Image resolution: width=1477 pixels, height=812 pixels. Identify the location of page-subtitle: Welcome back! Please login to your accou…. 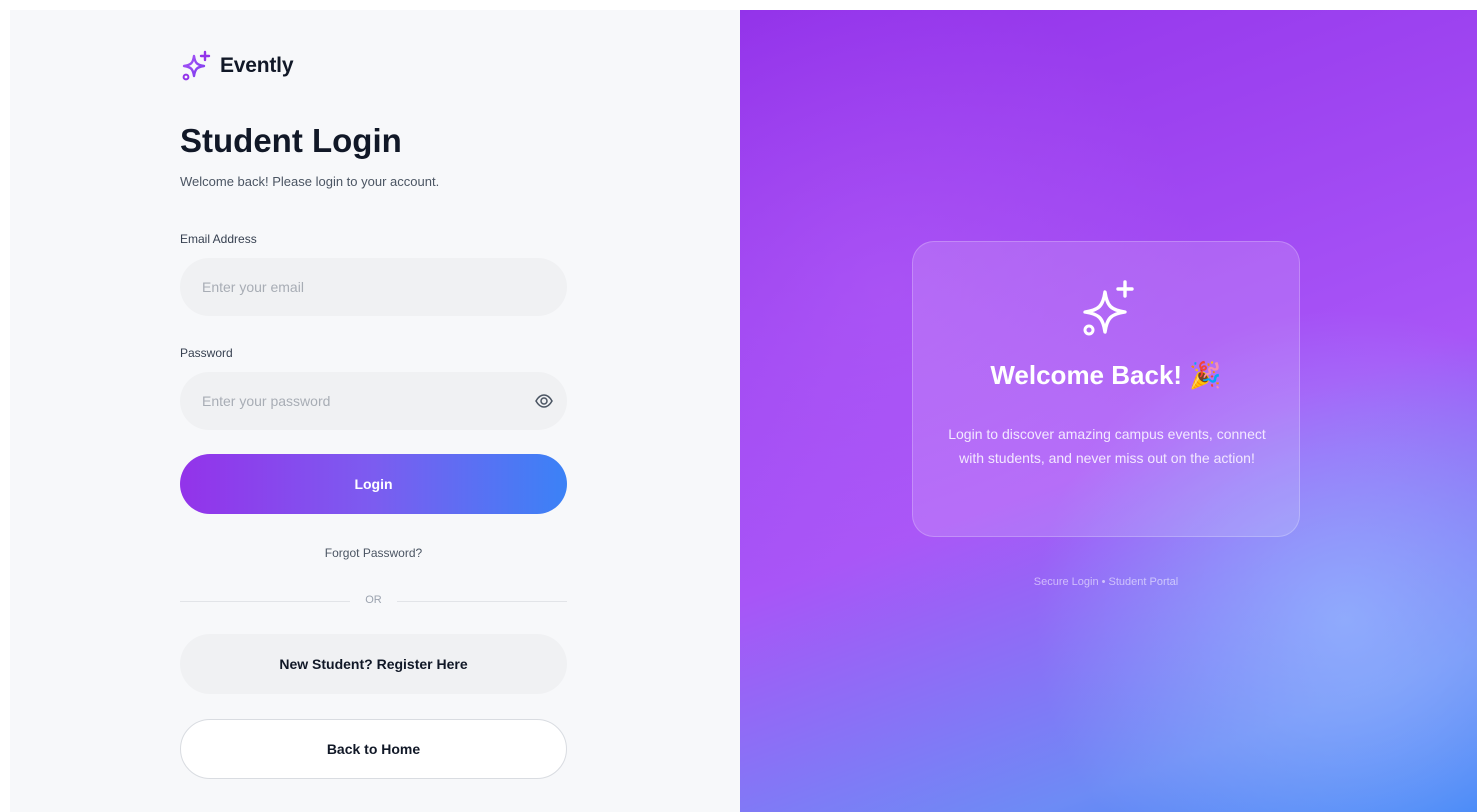
(310, 181).